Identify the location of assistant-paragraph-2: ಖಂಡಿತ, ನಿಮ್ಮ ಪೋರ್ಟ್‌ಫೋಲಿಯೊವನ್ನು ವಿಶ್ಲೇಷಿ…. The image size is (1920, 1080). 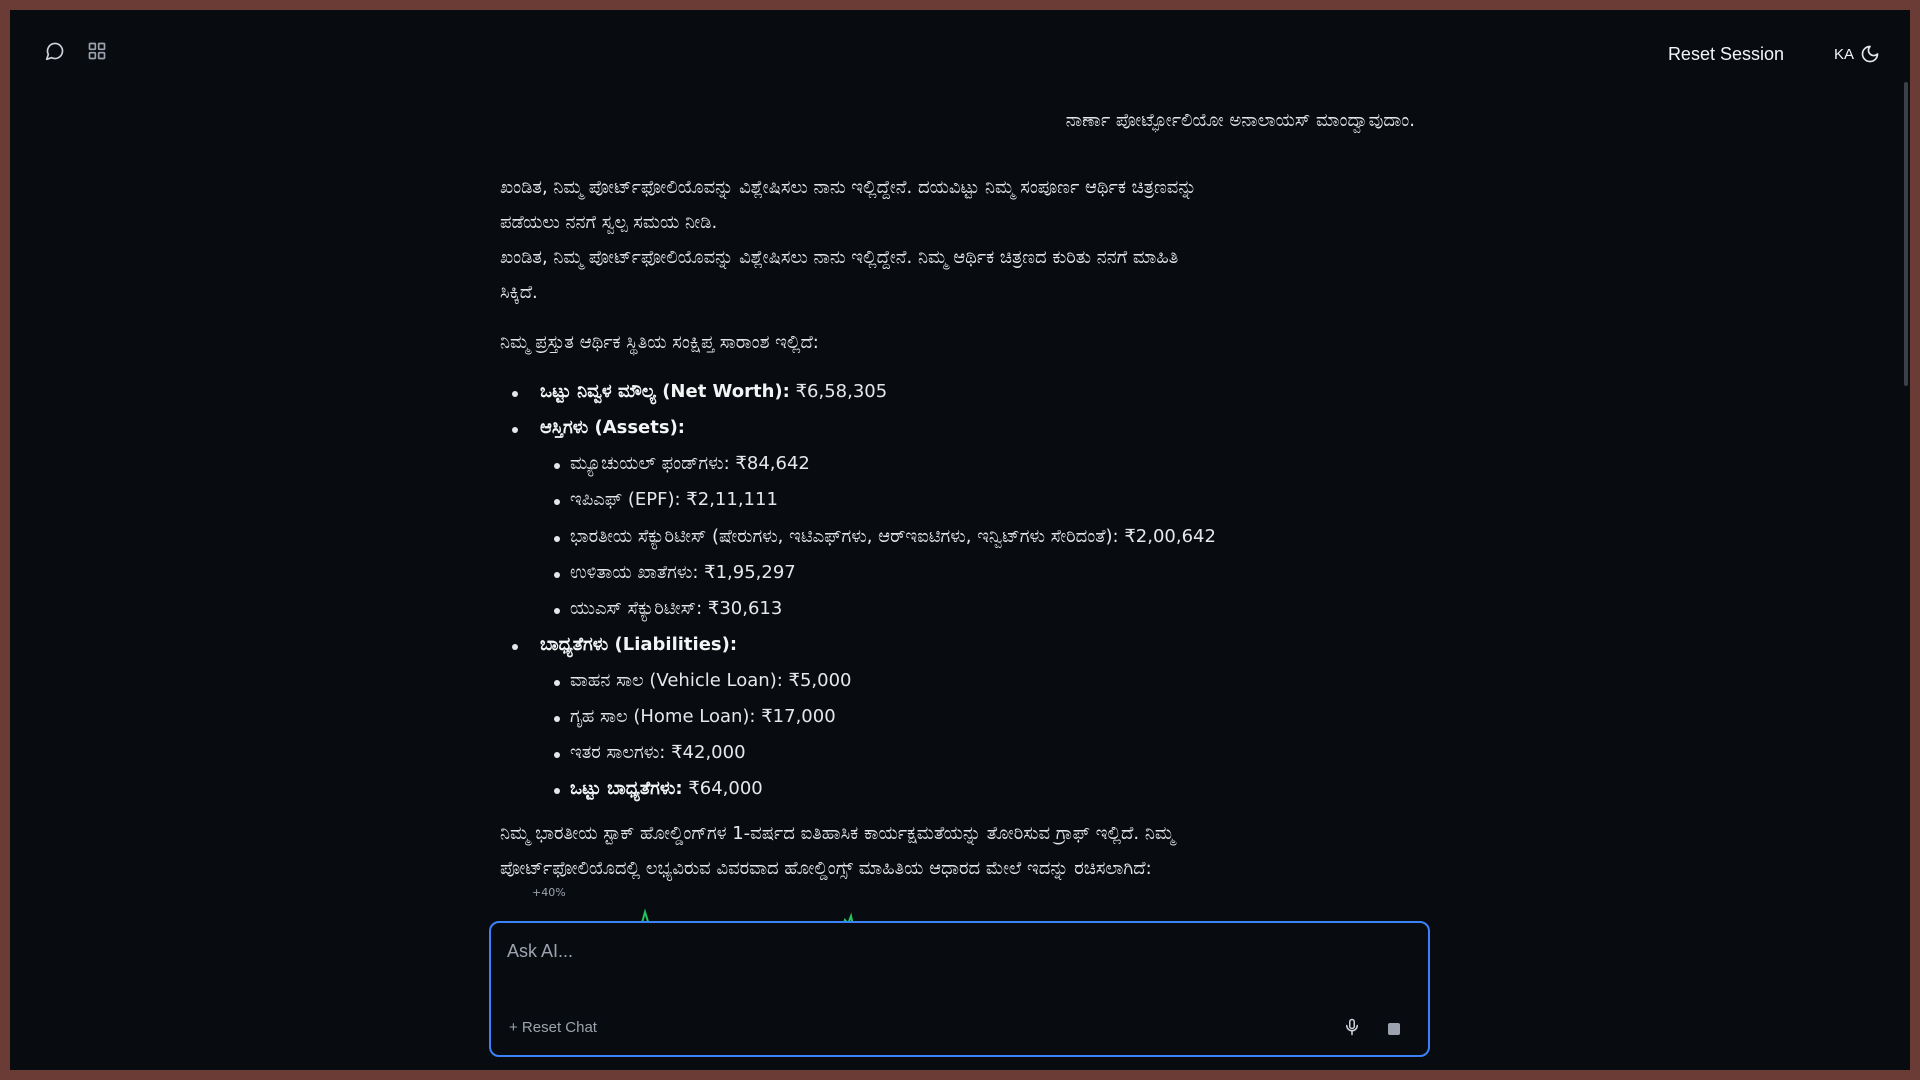
(839, 275).